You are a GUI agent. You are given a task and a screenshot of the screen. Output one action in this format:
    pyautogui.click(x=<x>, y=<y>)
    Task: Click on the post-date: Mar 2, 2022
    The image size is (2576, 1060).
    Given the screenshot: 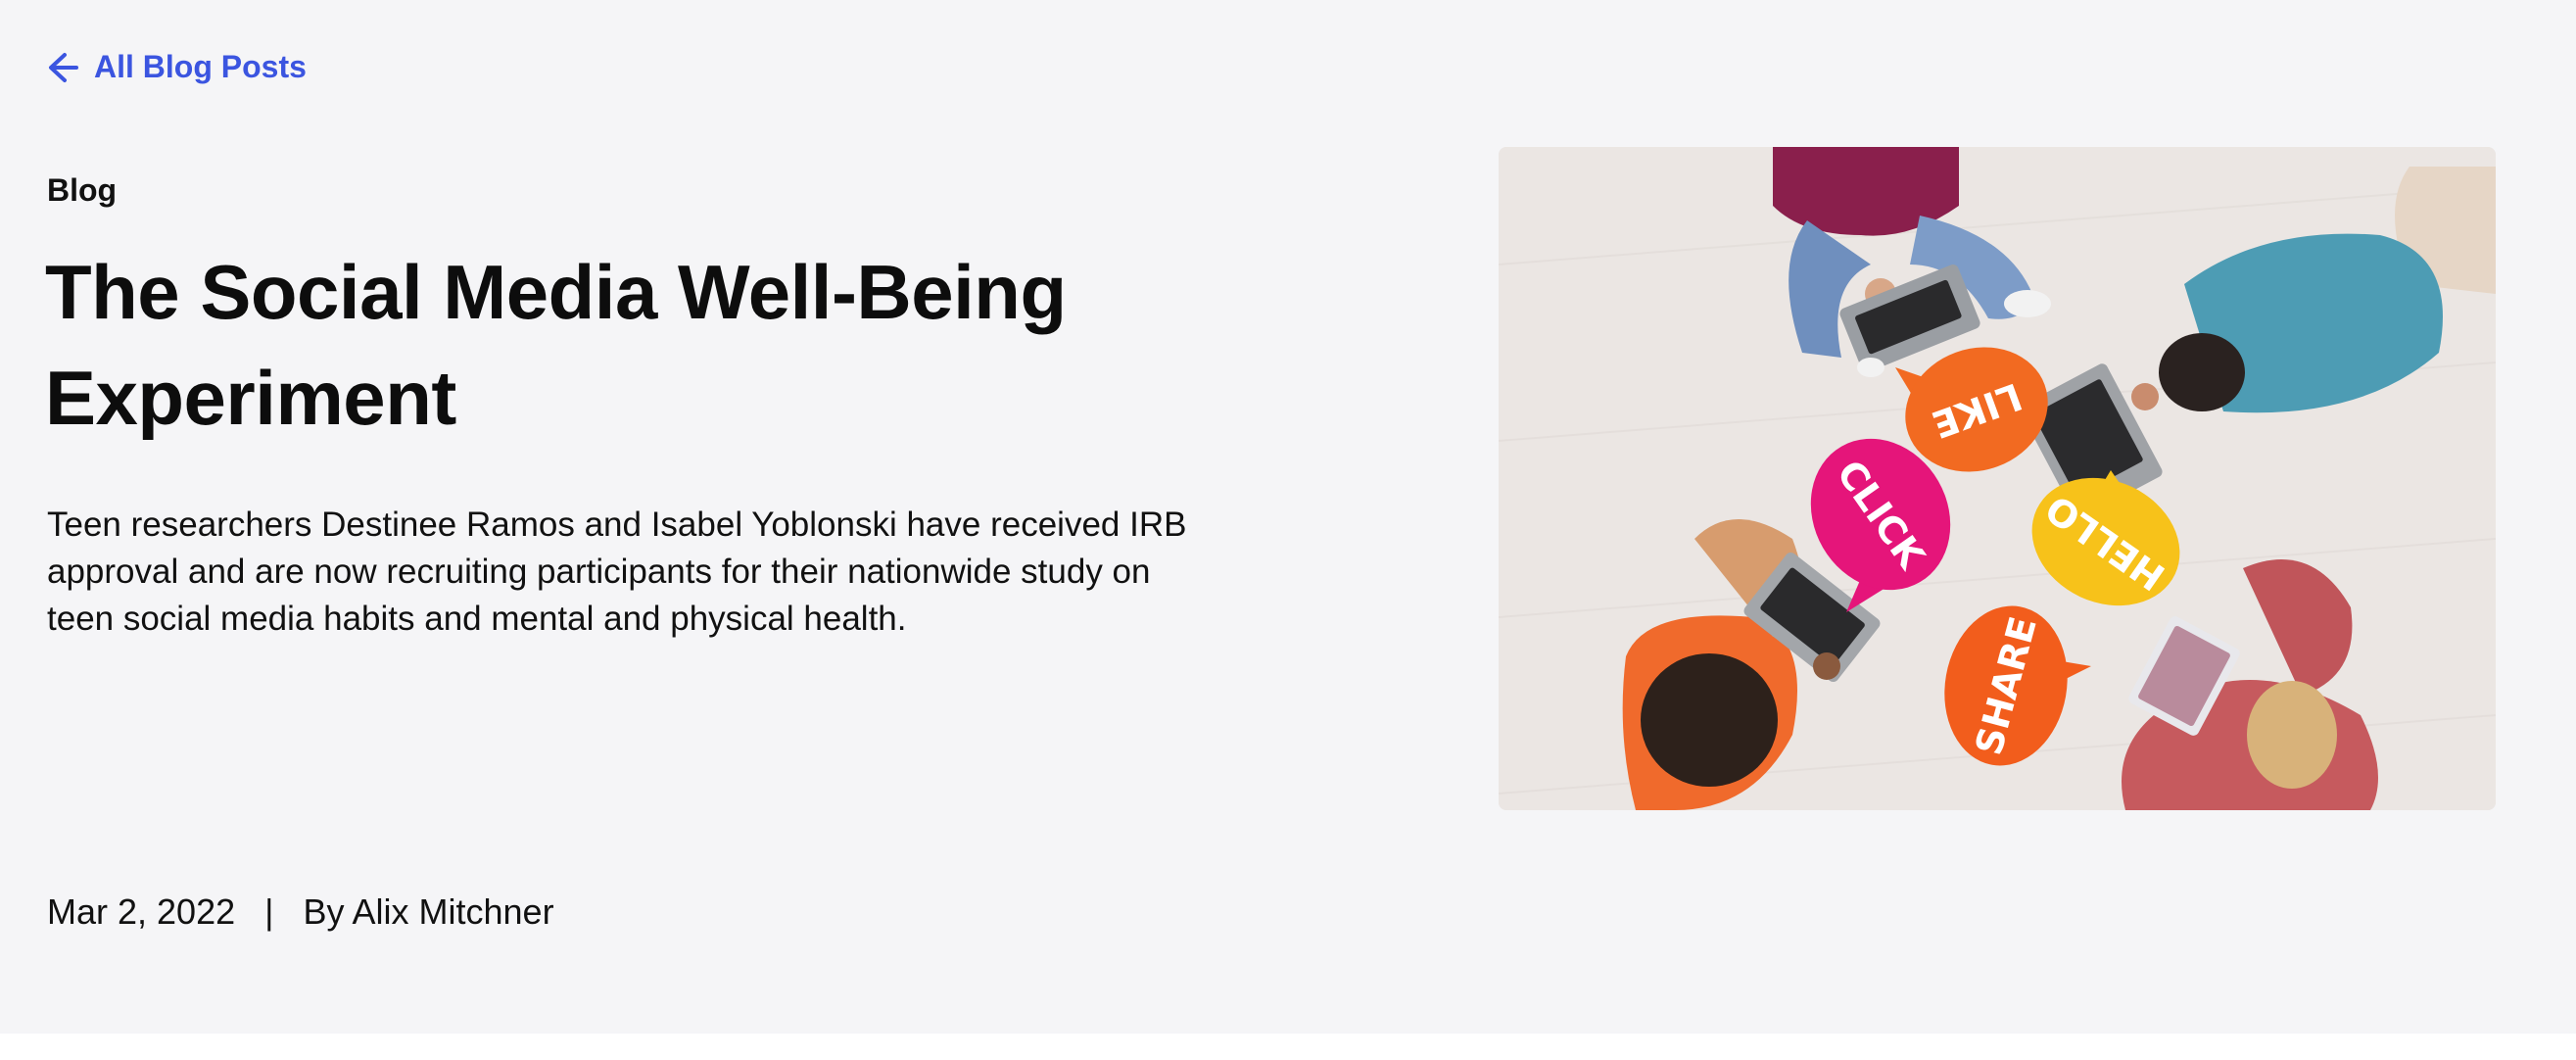 What is the action you would take?
    pyautogui.click(x=141, y=912)
    